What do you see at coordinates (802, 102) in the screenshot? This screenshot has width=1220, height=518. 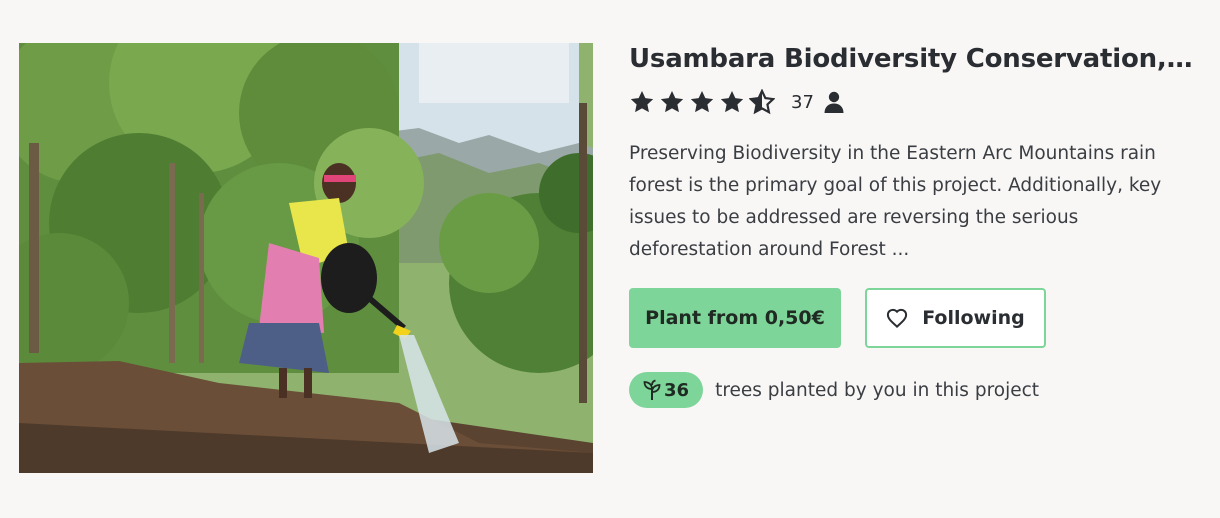 I see `rating-count: 37` at bounding box center [802, 102].